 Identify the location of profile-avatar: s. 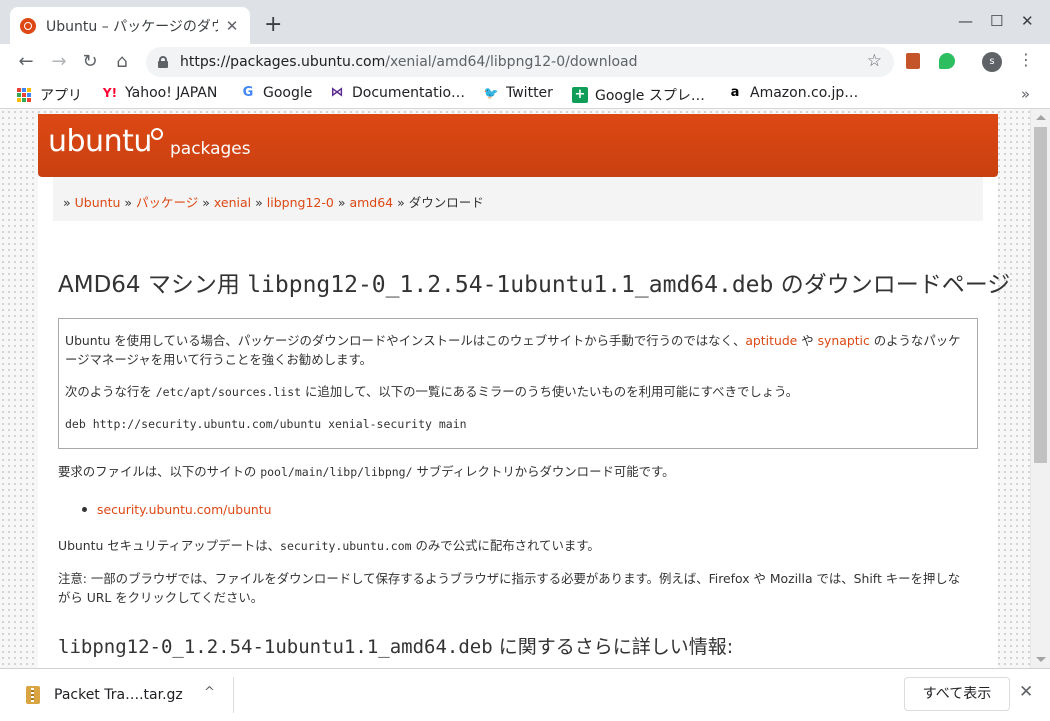
(992, 62).